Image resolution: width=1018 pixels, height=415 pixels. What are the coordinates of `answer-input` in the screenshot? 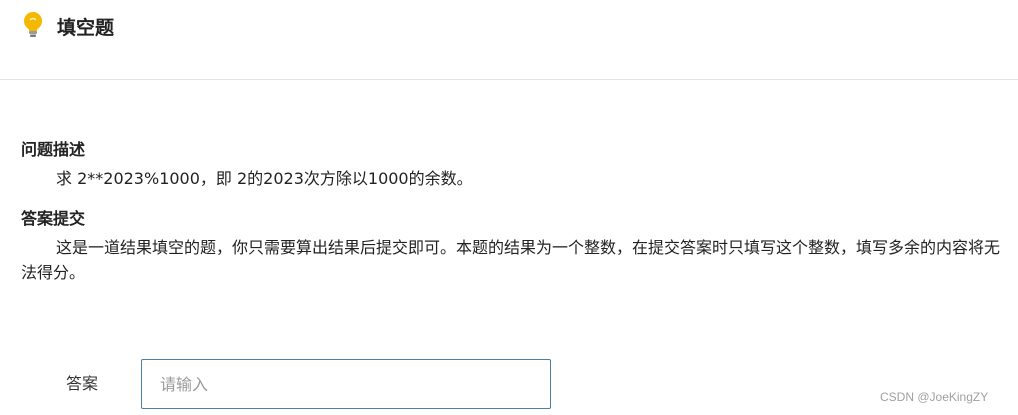 It's located at (346, 384).